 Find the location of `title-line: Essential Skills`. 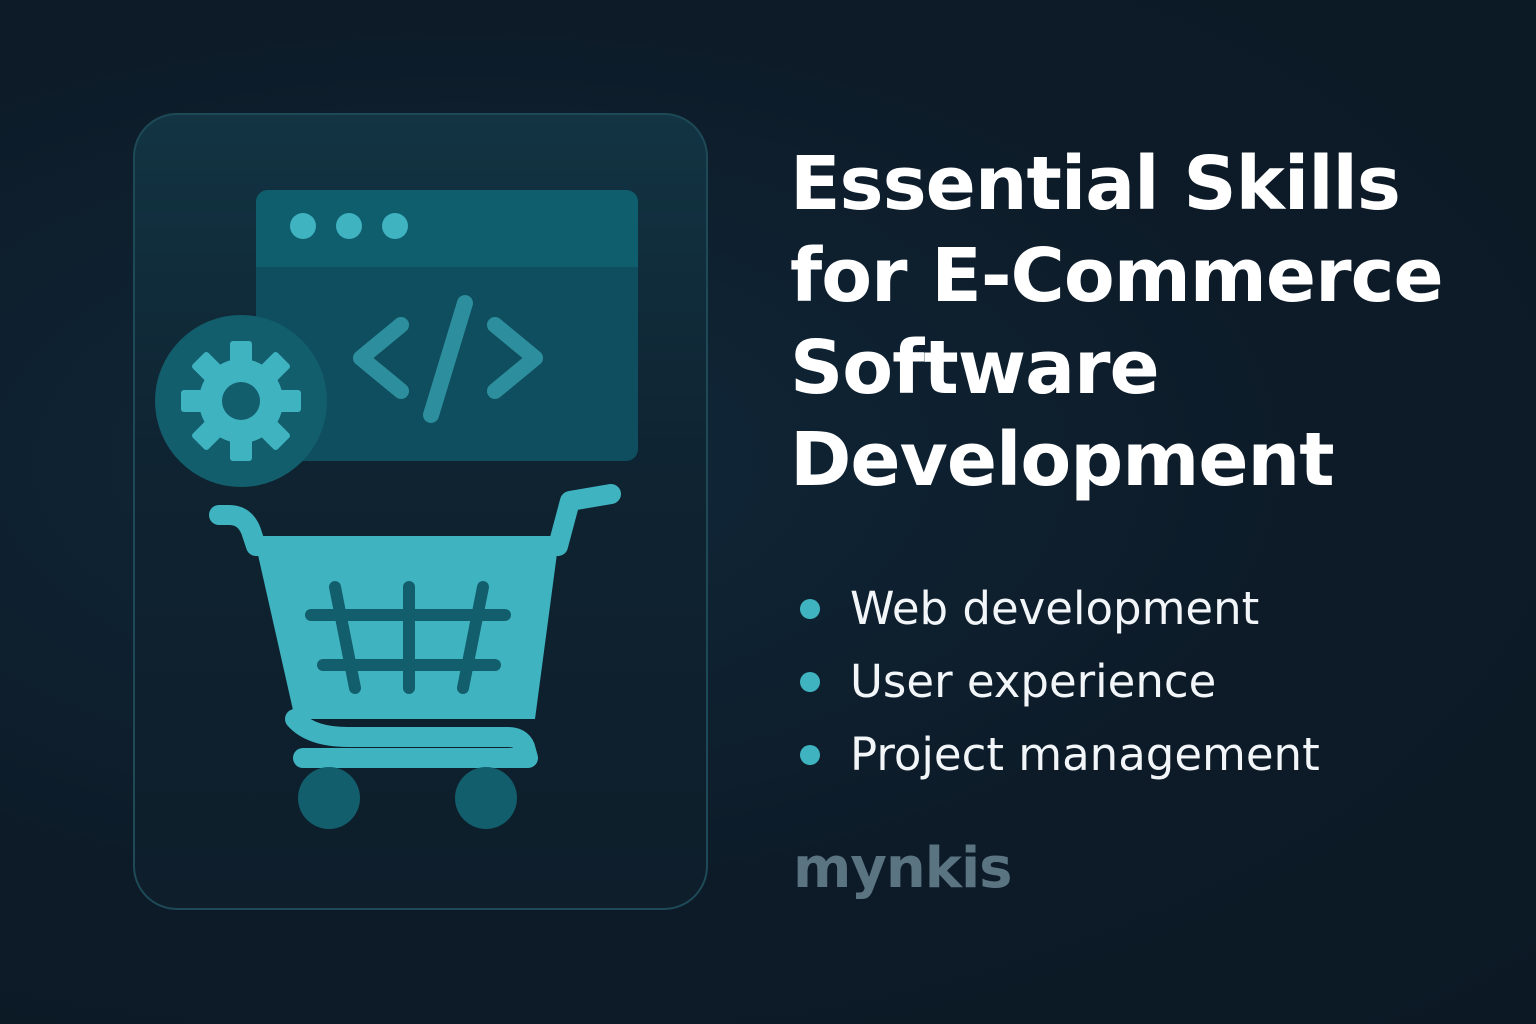

title-line: Essential Skills is located at coordinates (1095, 184).